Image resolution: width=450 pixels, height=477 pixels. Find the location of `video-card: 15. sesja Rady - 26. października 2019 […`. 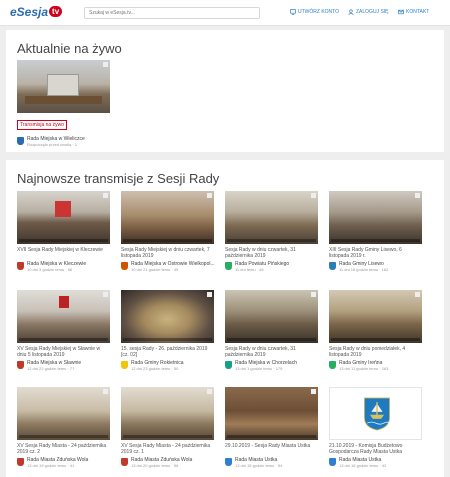

video-card: 15. sesja Rady - 26. października 2019 [… is located at coordinates (167, 330).